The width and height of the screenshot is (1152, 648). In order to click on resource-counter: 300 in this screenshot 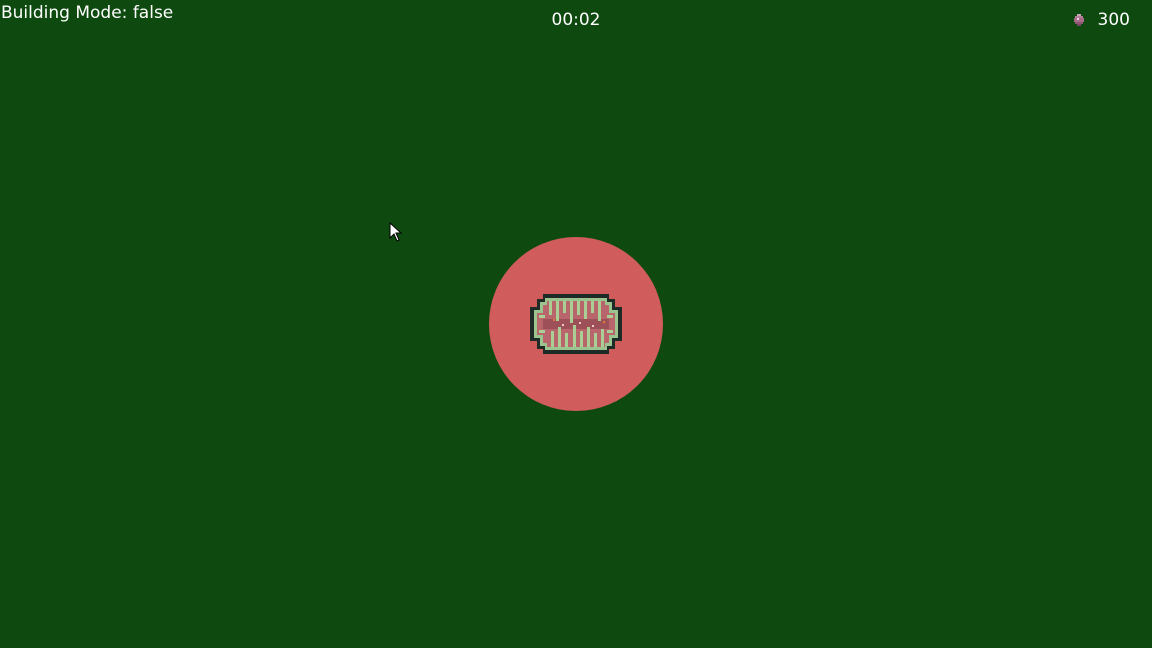, I will do `click(1101, 20)`.